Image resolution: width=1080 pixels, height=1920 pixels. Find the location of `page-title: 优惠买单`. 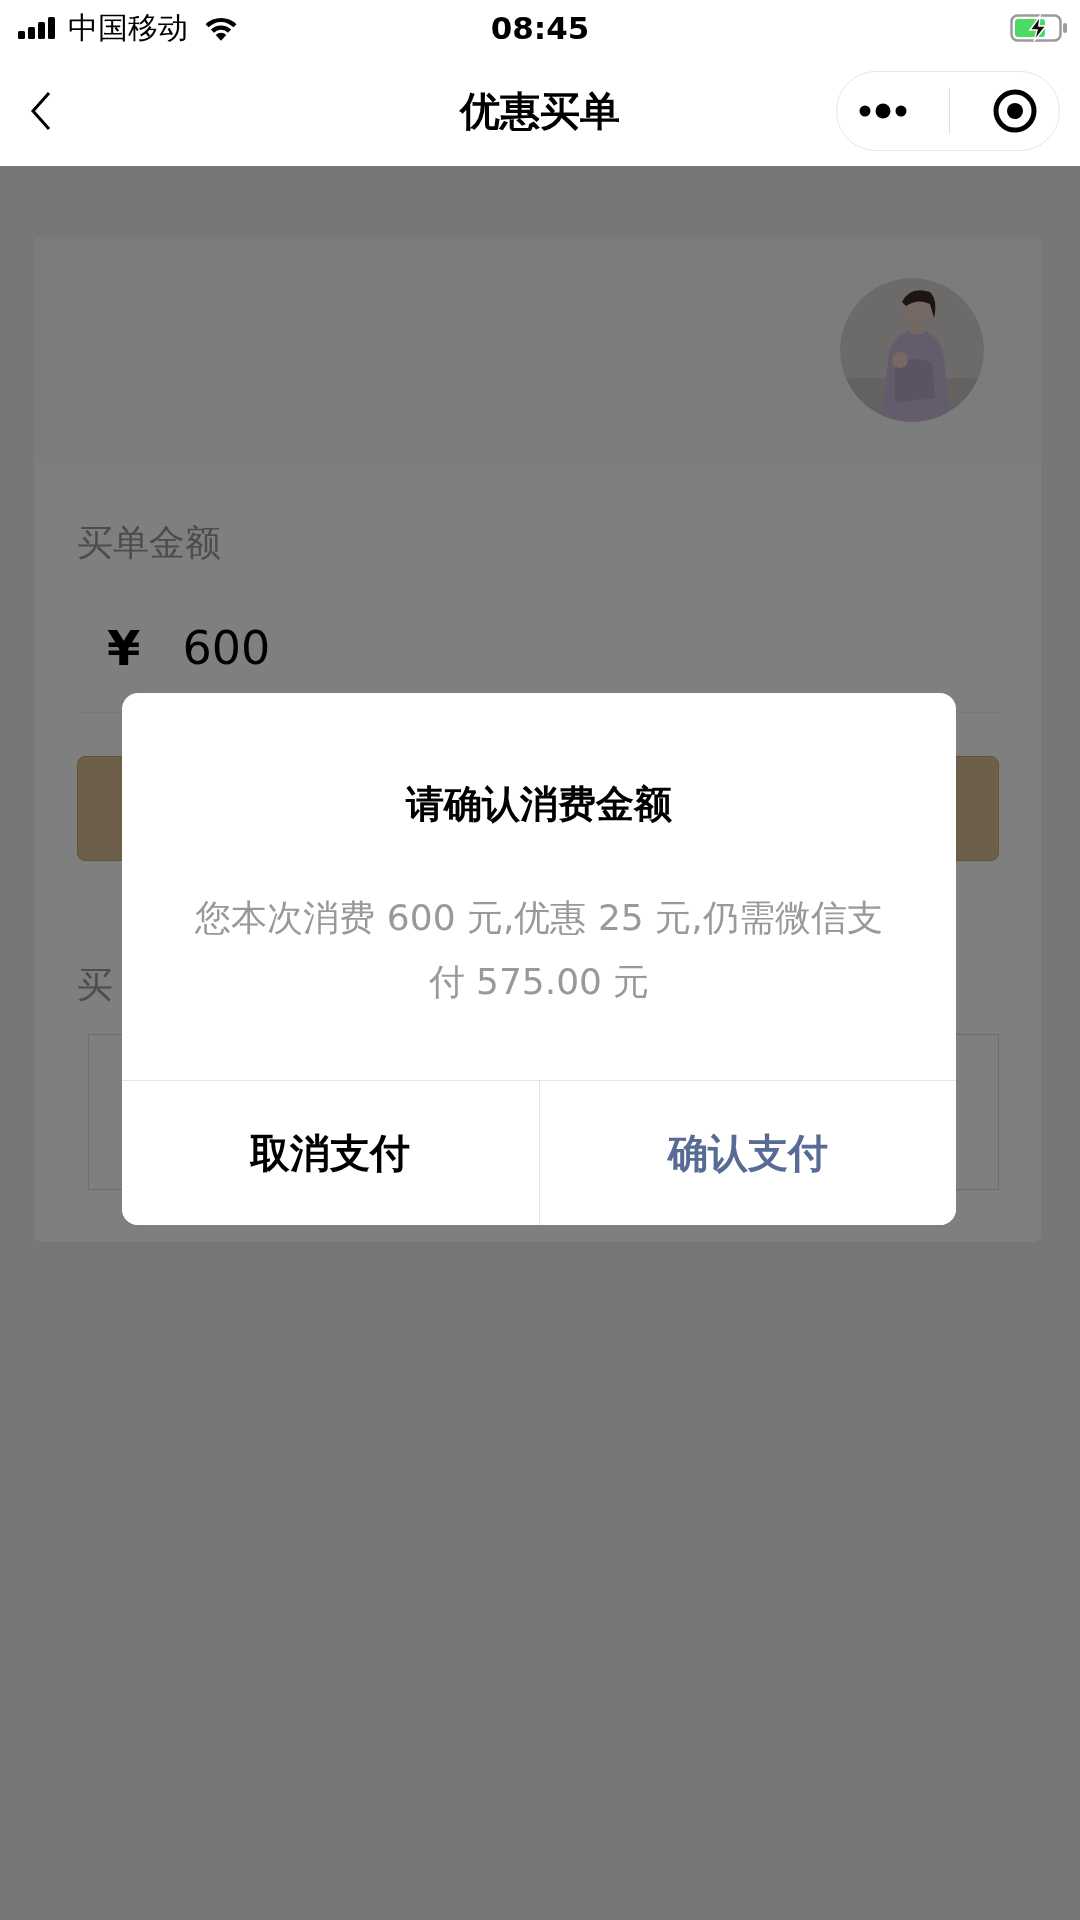

page-title: 优惠买单 is located at coordinates (540, 111).